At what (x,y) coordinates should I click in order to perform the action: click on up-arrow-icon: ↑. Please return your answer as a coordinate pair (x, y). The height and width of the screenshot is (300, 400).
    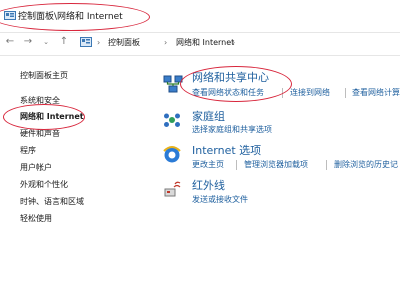
    Looking at the image, I should click on (64, 42).